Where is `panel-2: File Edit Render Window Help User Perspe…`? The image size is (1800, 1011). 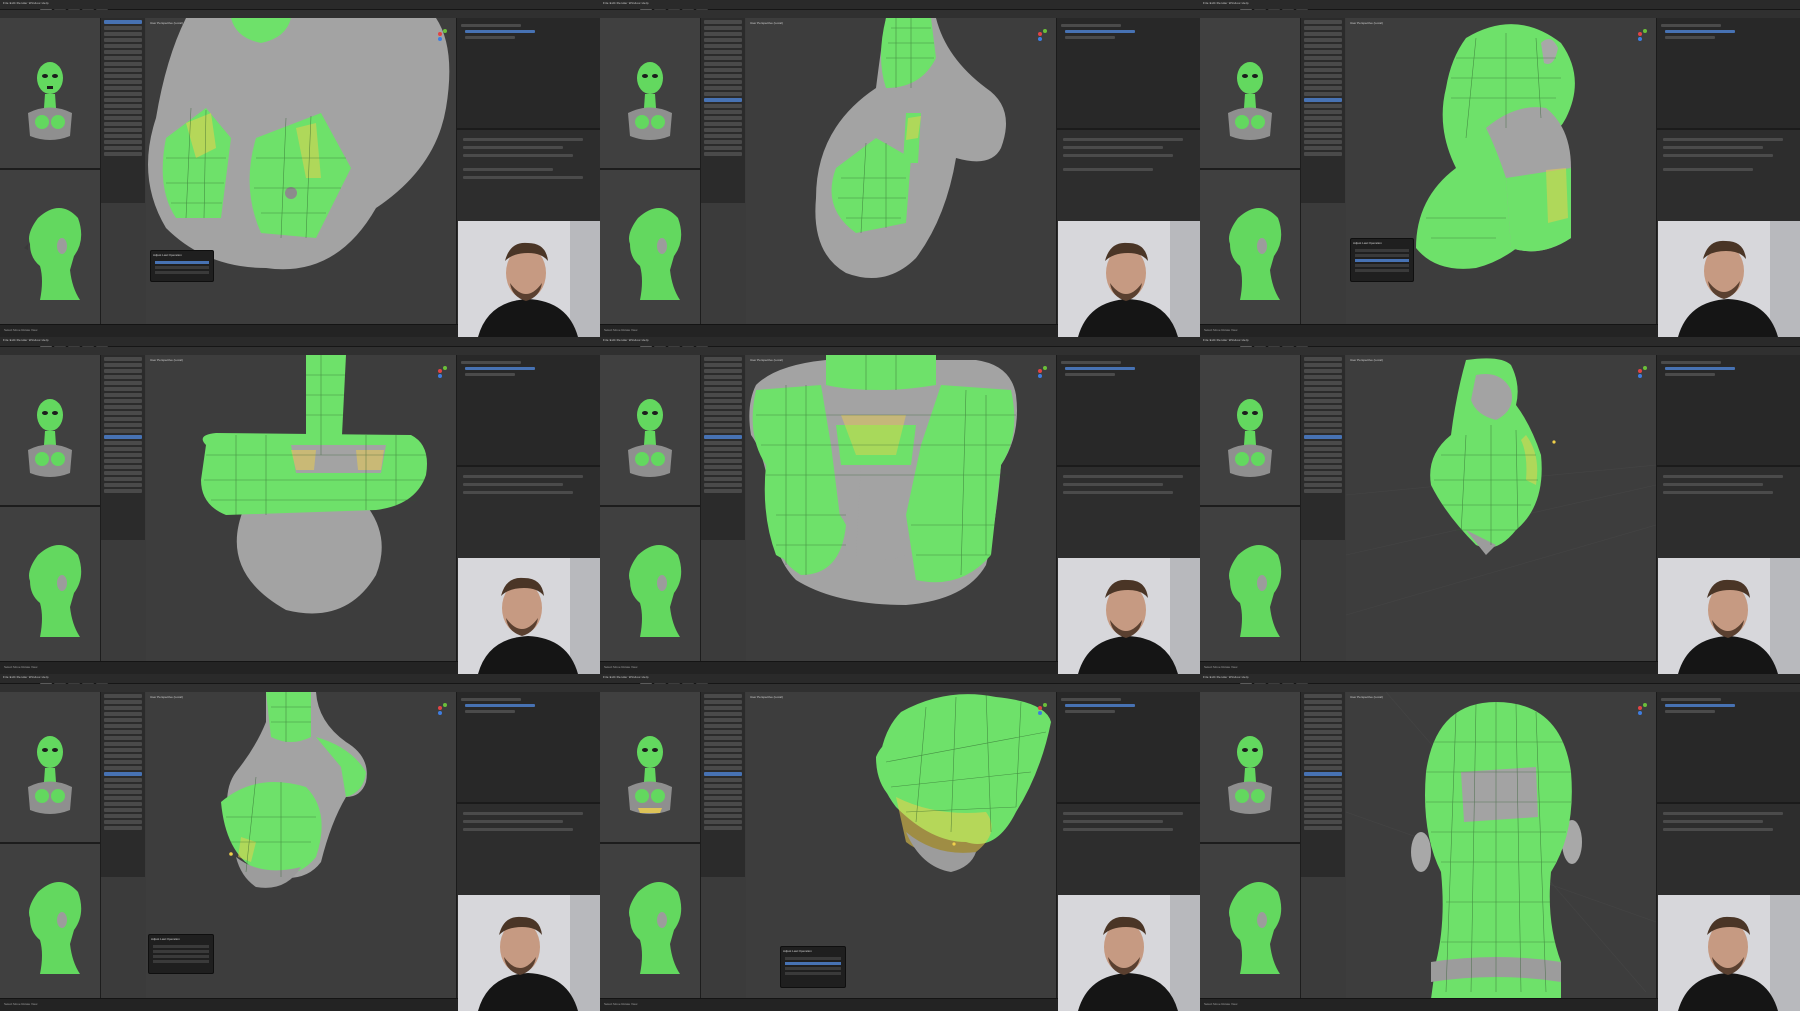
panel-2: File Edit Render Window Help User Perspe… is located at coordinates (900, 168).